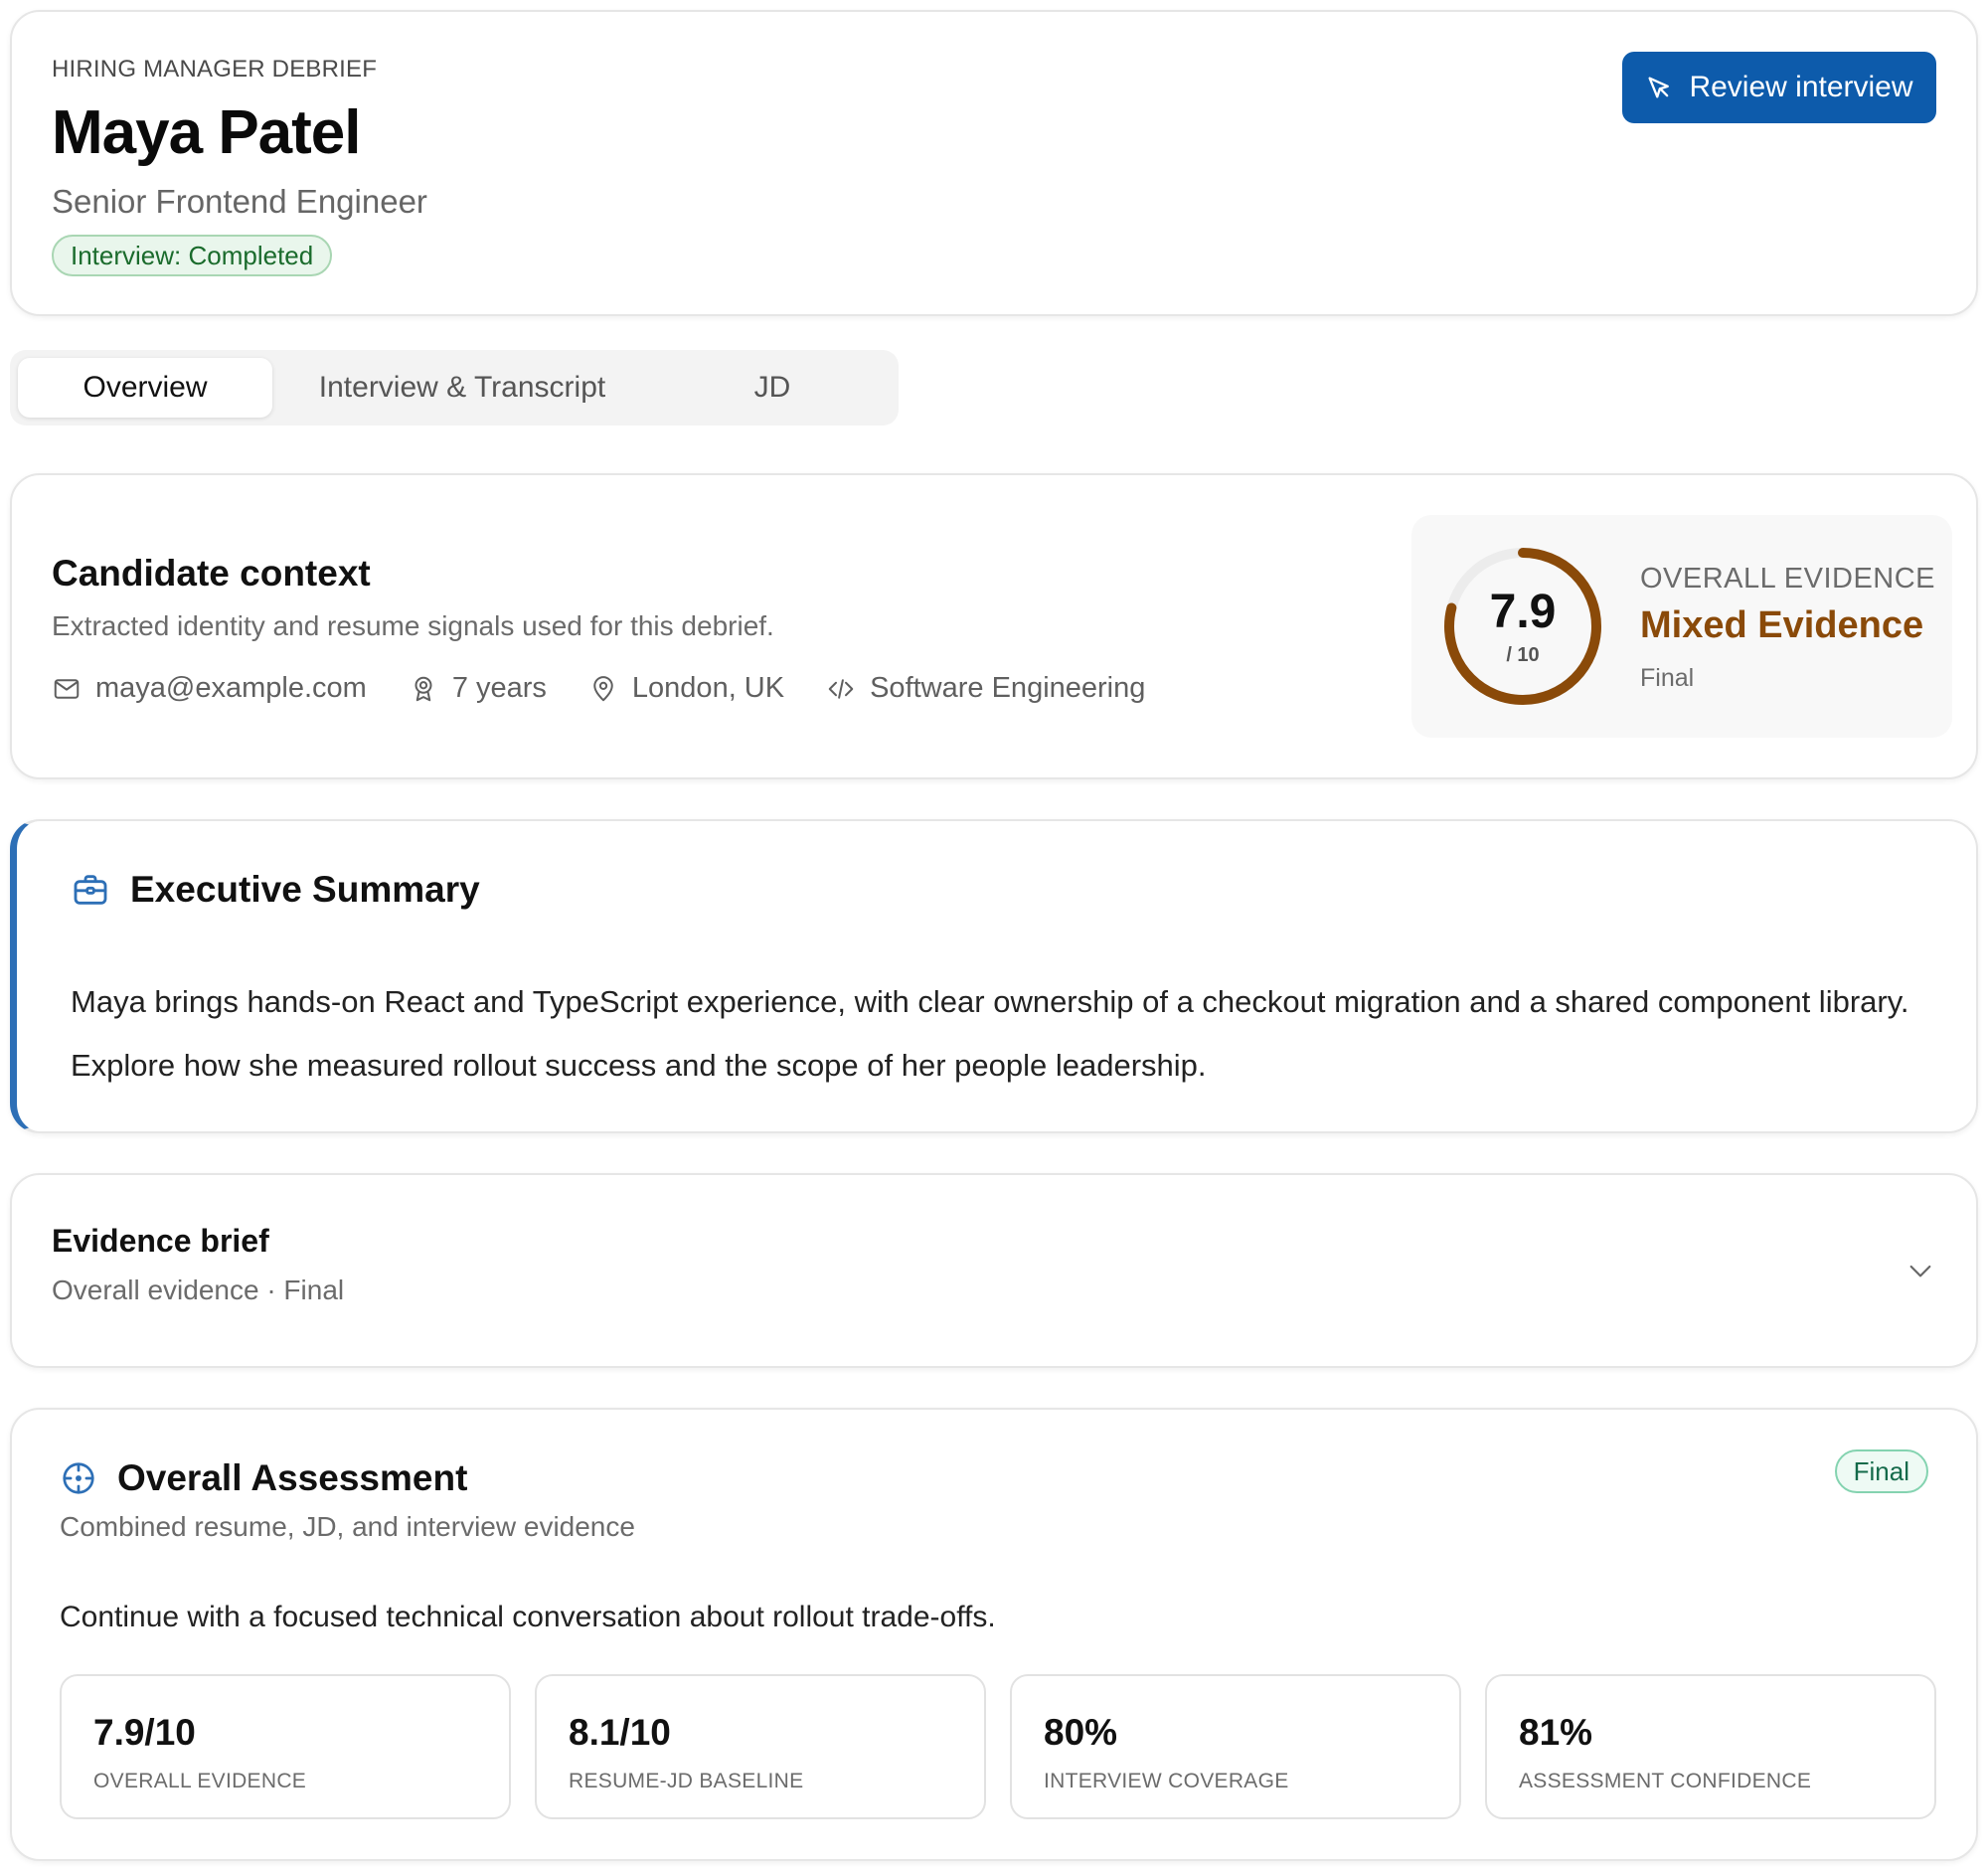 The width and height of the screenshot is (1988, 1871). I want to click on overall-evidence-state: Final, so click(1667, 678).